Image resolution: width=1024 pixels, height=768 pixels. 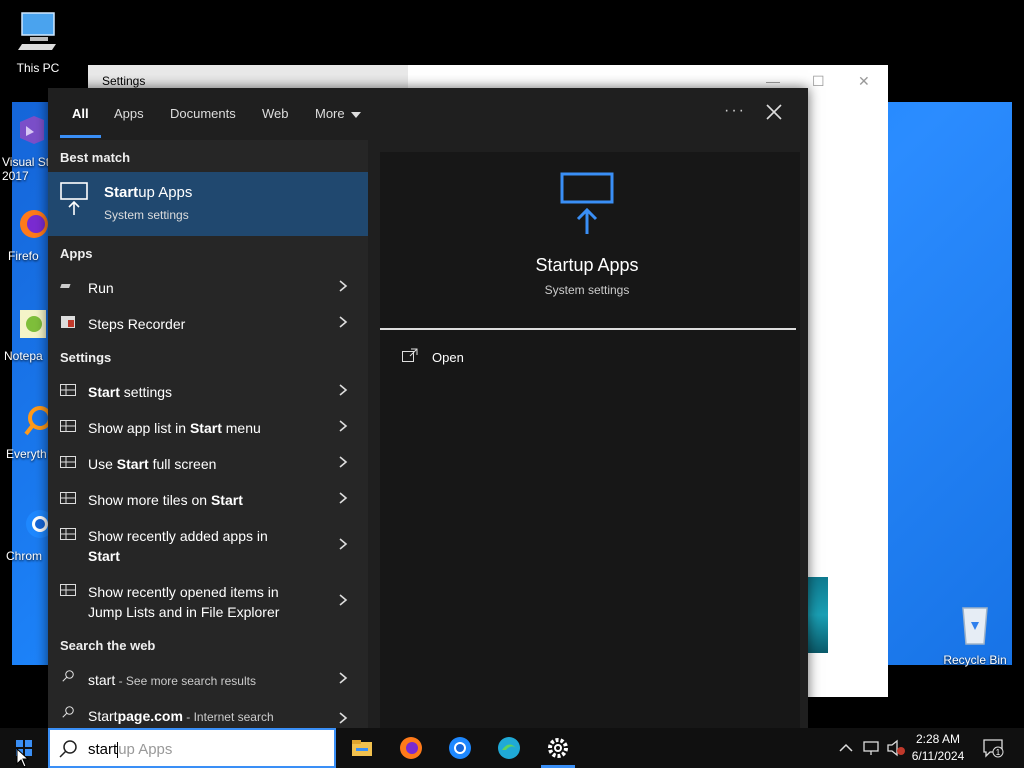 I want to click on search-query: startup Apps, so click(x=130, y=750).